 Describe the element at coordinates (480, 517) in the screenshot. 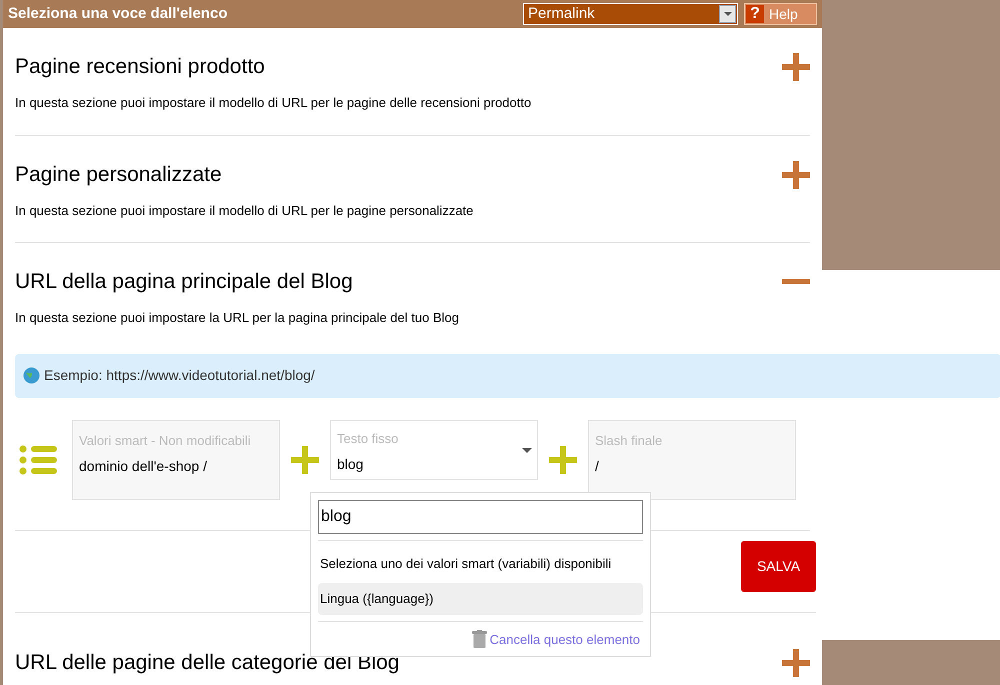

I see `search-input: blog` at that location.